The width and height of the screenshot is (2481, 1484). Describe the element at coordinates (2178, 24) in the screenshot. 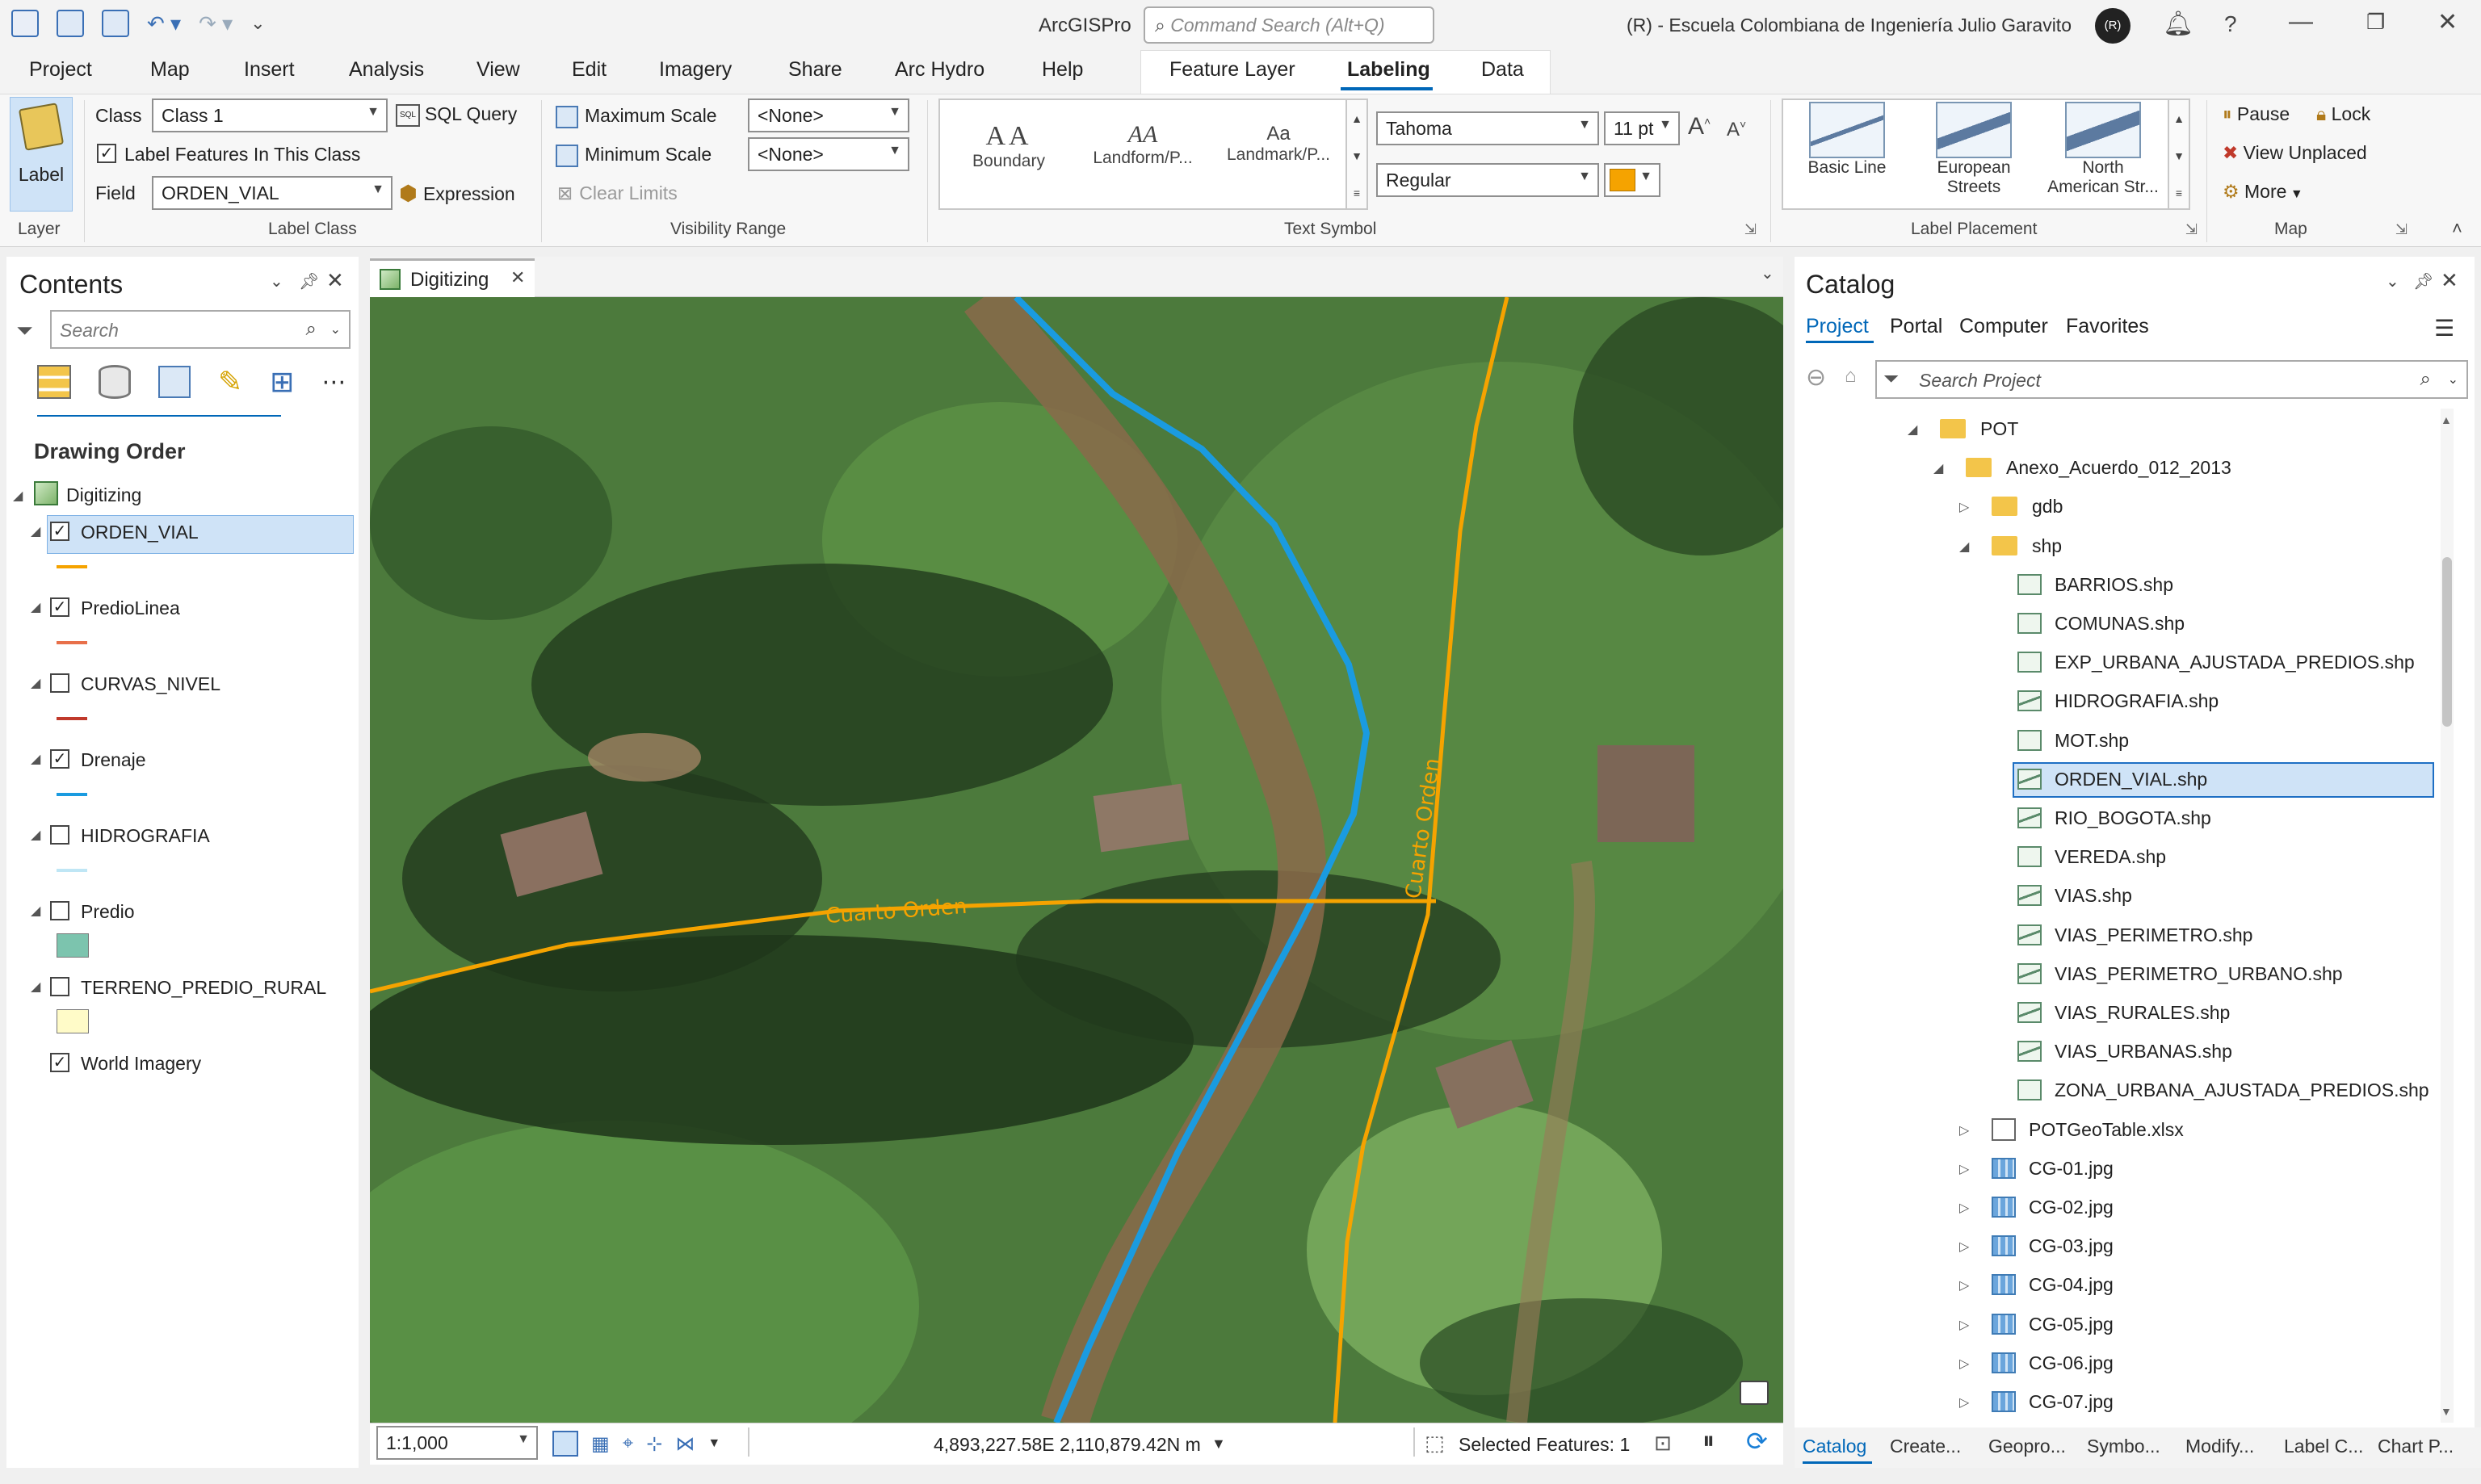

I see `notification-bell-icon: 🔔︎` at that location.